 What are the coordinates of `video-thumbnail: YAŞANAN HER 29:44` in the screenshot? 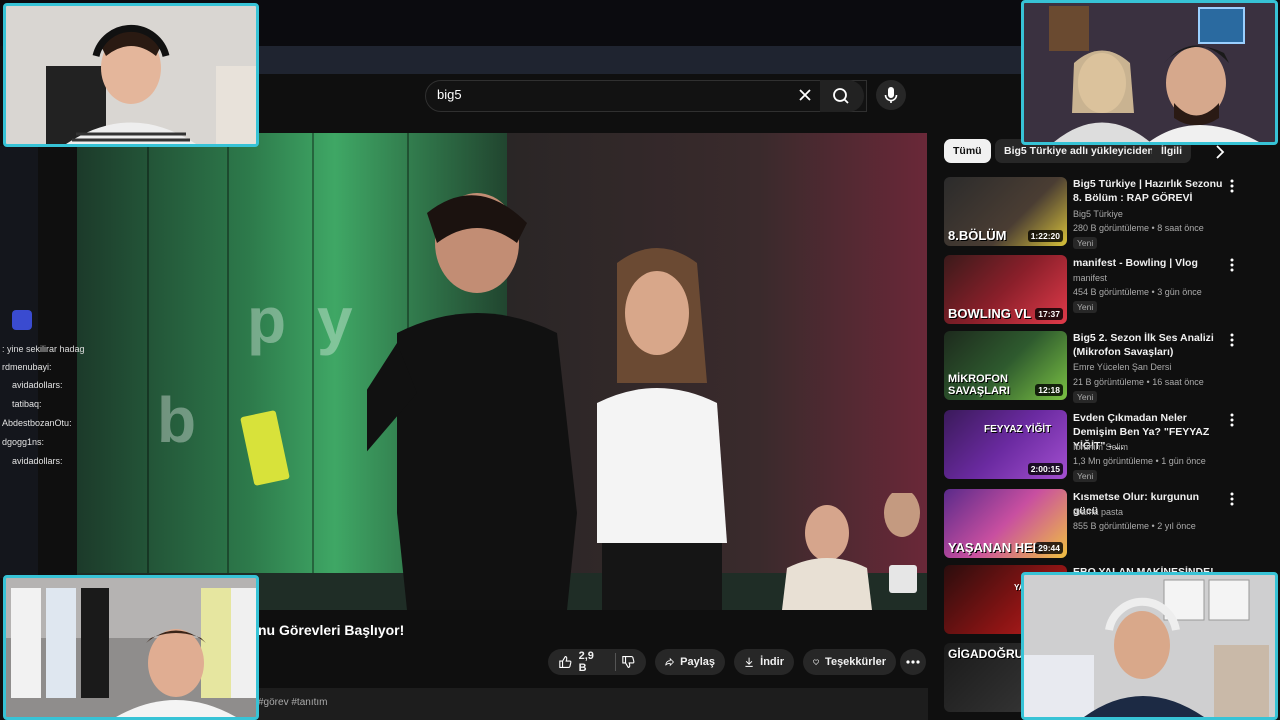 It's located at (1005, 523).